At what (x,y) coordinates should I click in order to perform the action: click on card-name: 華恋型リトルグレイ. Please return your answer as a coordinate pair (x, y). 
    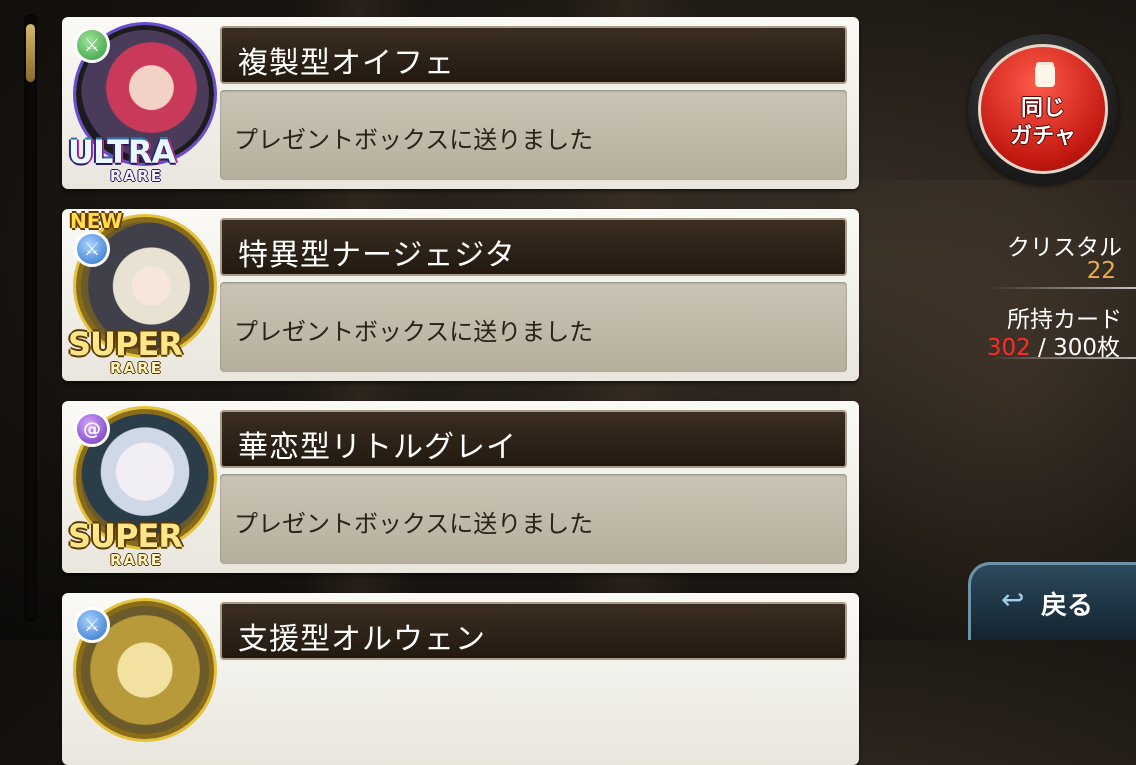
    Looking at the image, I should click on (377, 447).